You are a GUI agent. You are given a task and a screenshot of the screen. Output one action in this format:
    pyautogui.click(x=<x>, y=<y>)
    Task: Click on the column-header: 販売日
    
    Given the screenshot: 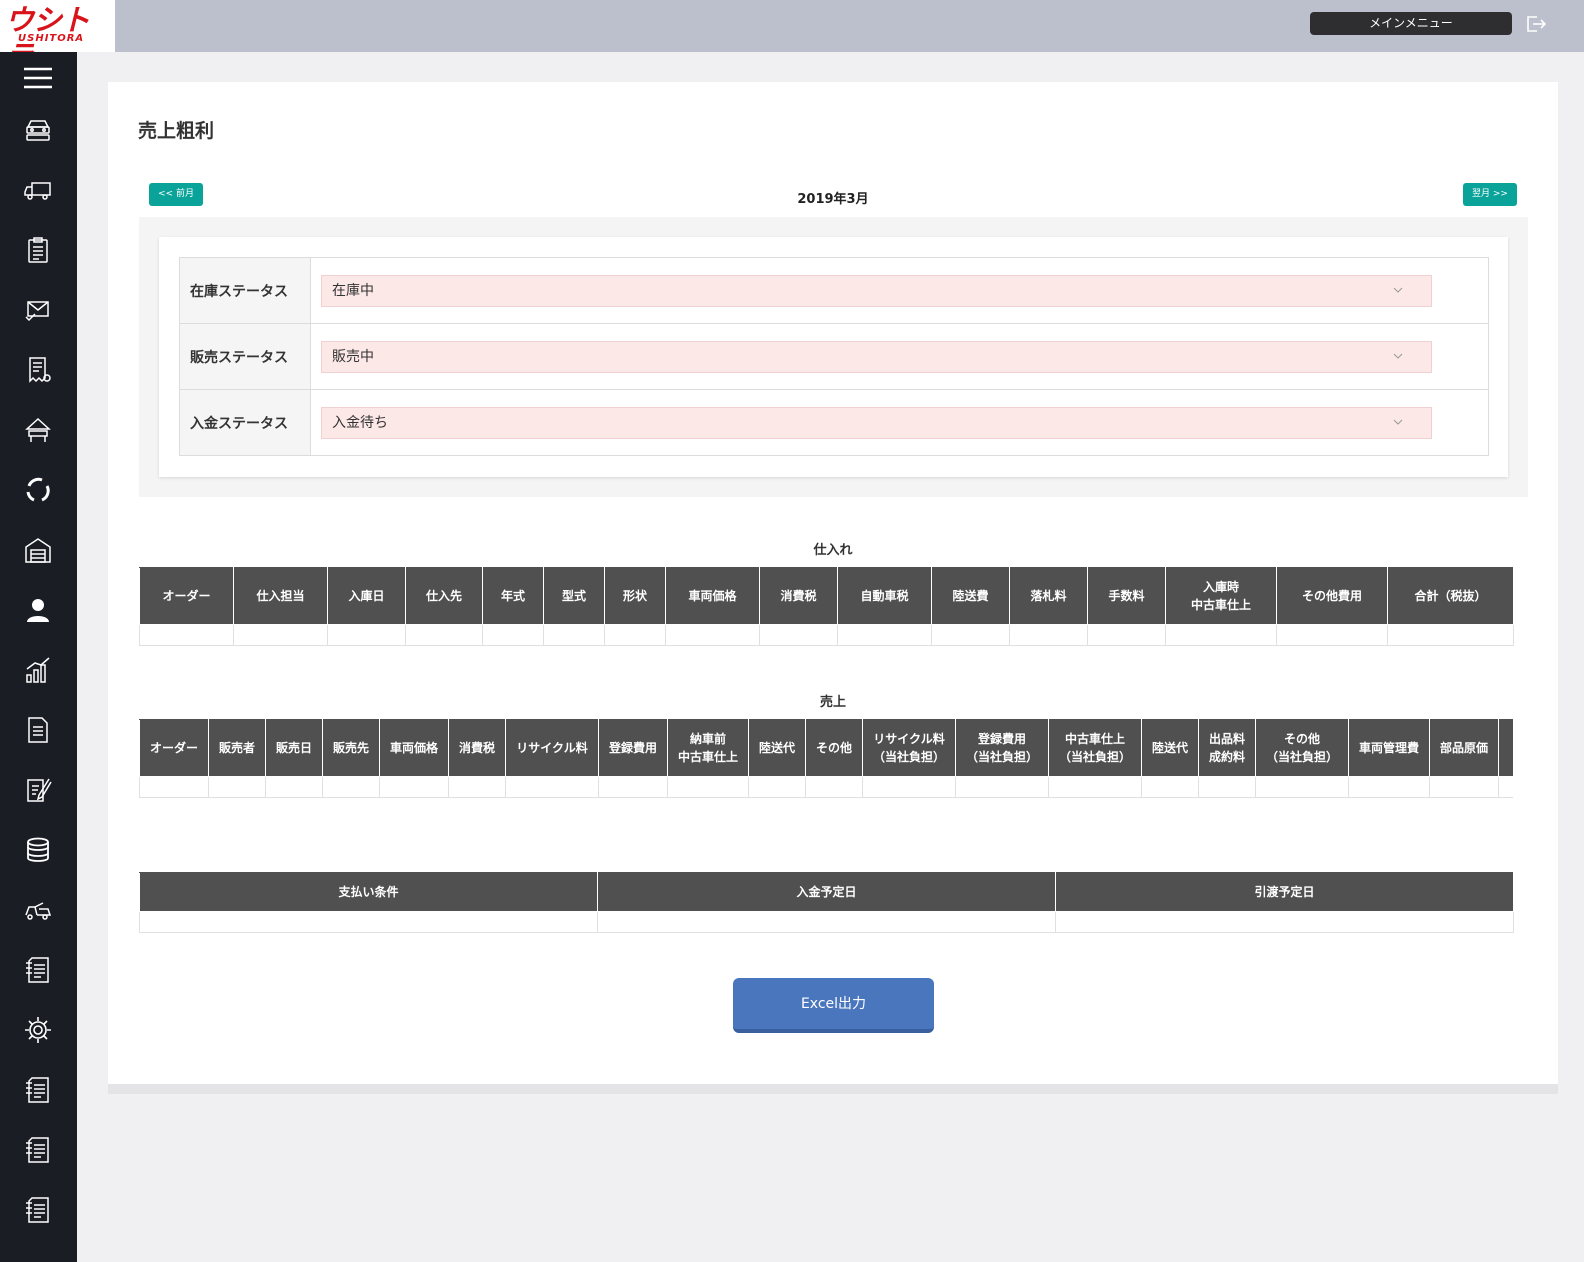 What is the action you would take?
    pyautogui.click(x=294, y=748)
    